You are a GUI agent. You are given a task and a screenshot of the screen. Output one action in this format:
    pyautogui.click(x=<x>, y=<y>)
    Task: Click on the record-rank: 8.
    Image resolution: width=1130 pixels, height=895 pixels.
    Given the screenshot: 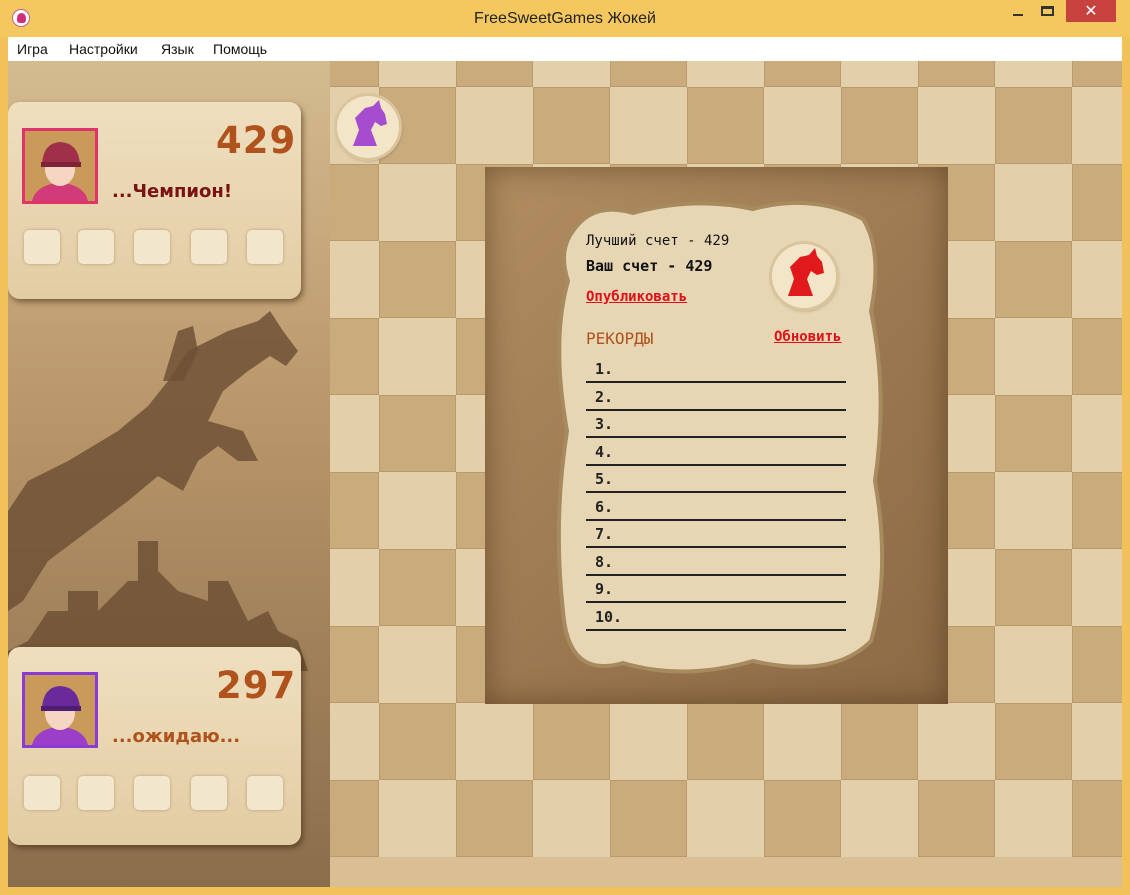 What is the action you would take?
    pyautogui.click(x=604, y=561)
    